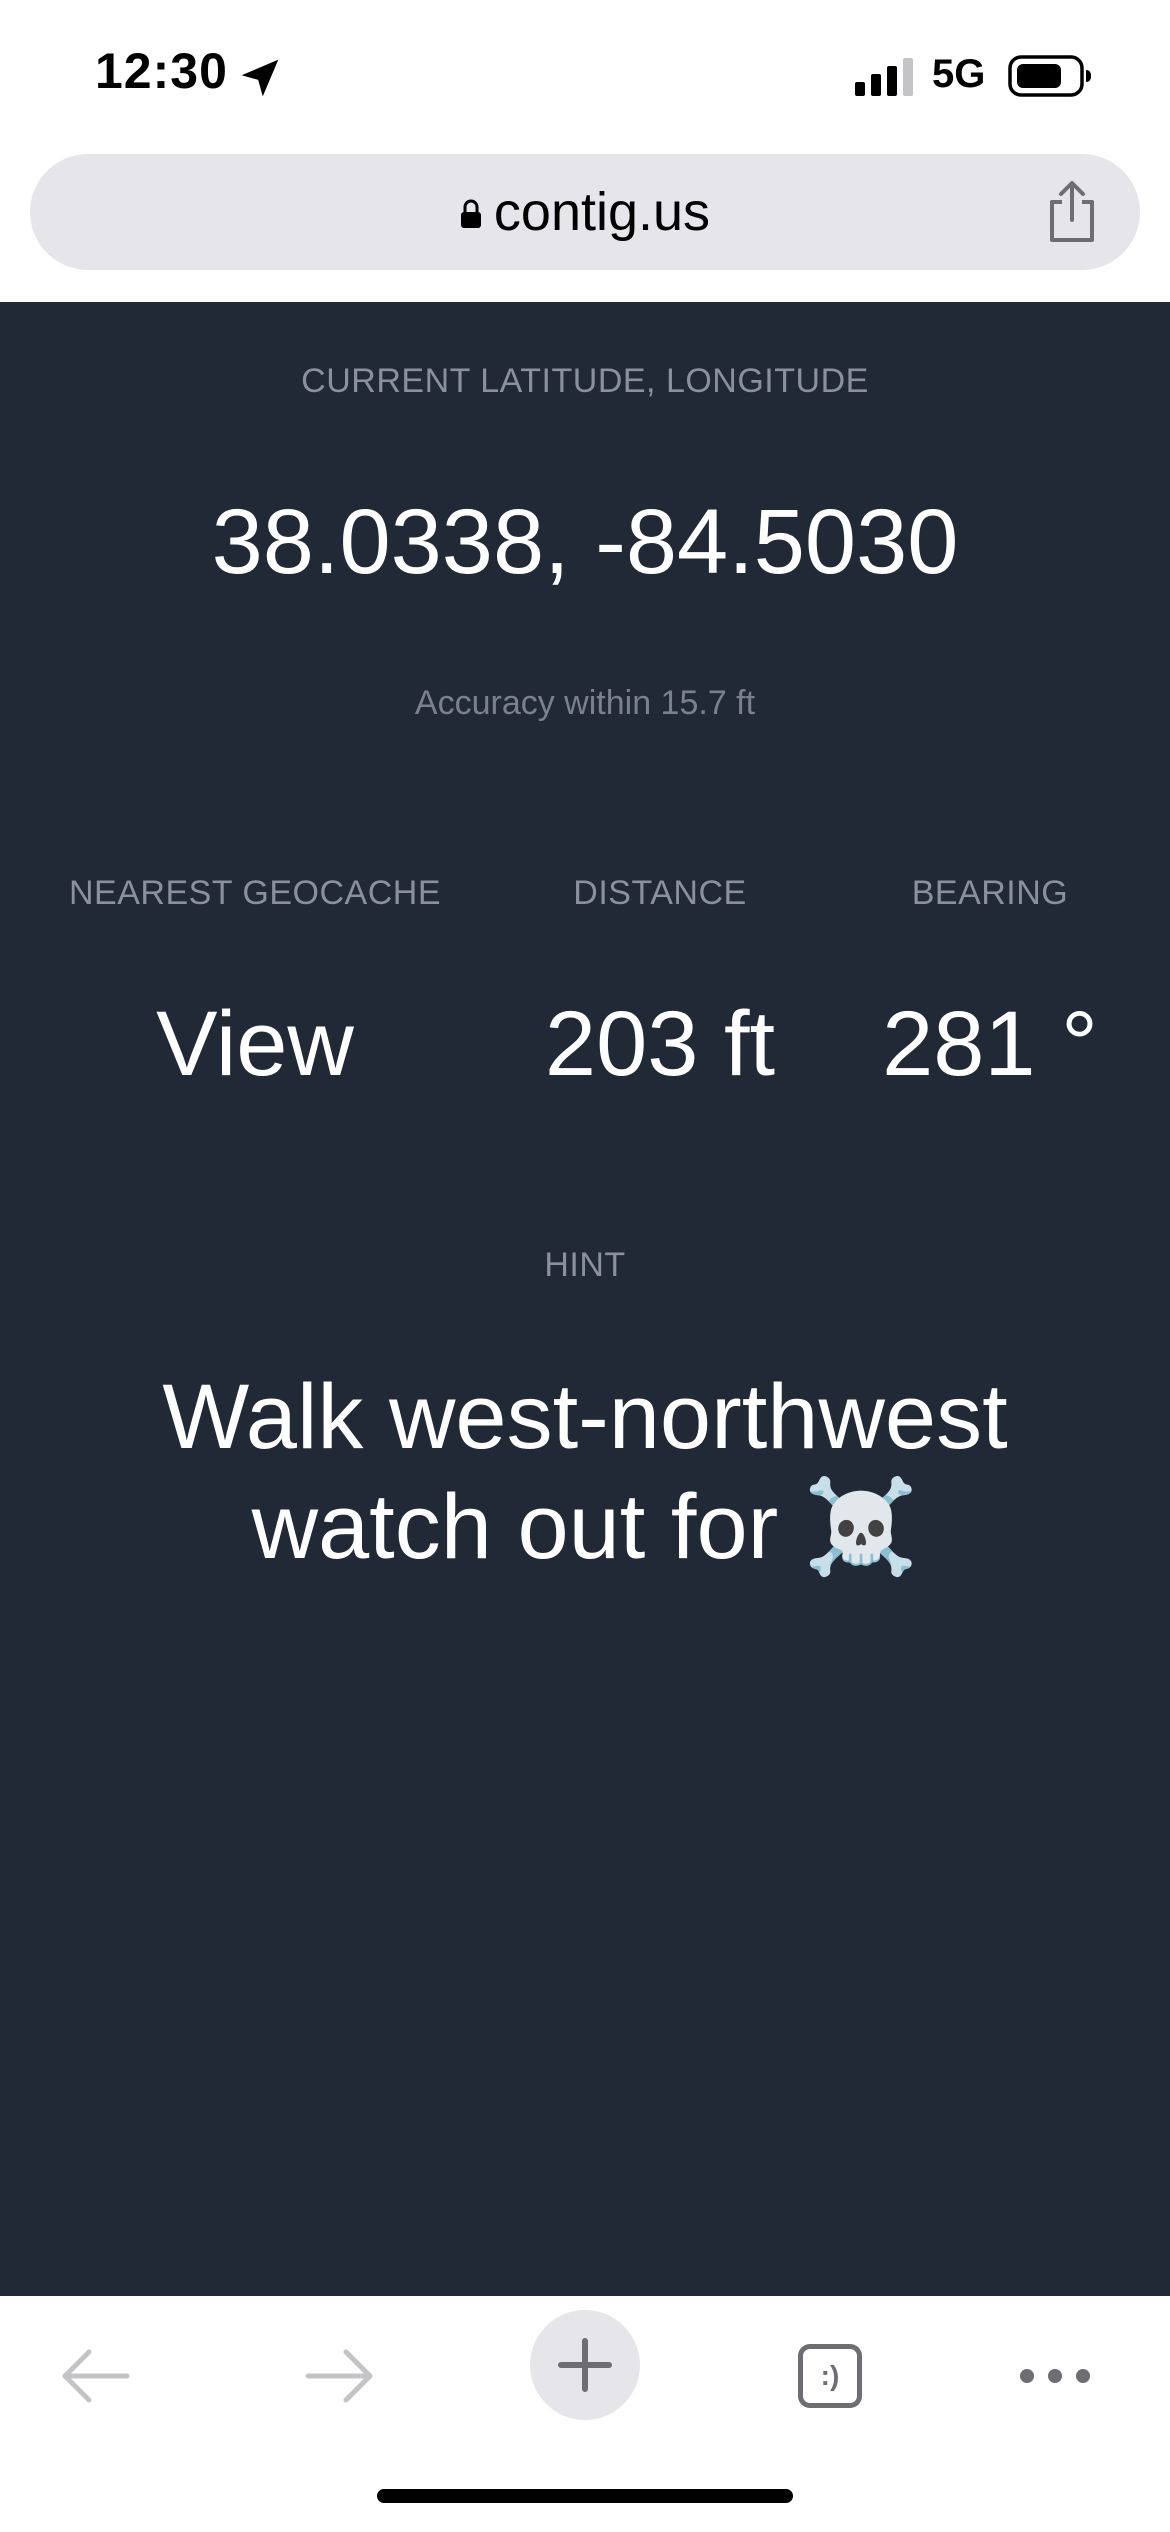 Image resolution: width=1170 pixels, height=2532 pixels. What do you see at coordinates (585, 1265) in the screenshot?
I see `hint-label: HINT` at bounding box center [585, 1265].